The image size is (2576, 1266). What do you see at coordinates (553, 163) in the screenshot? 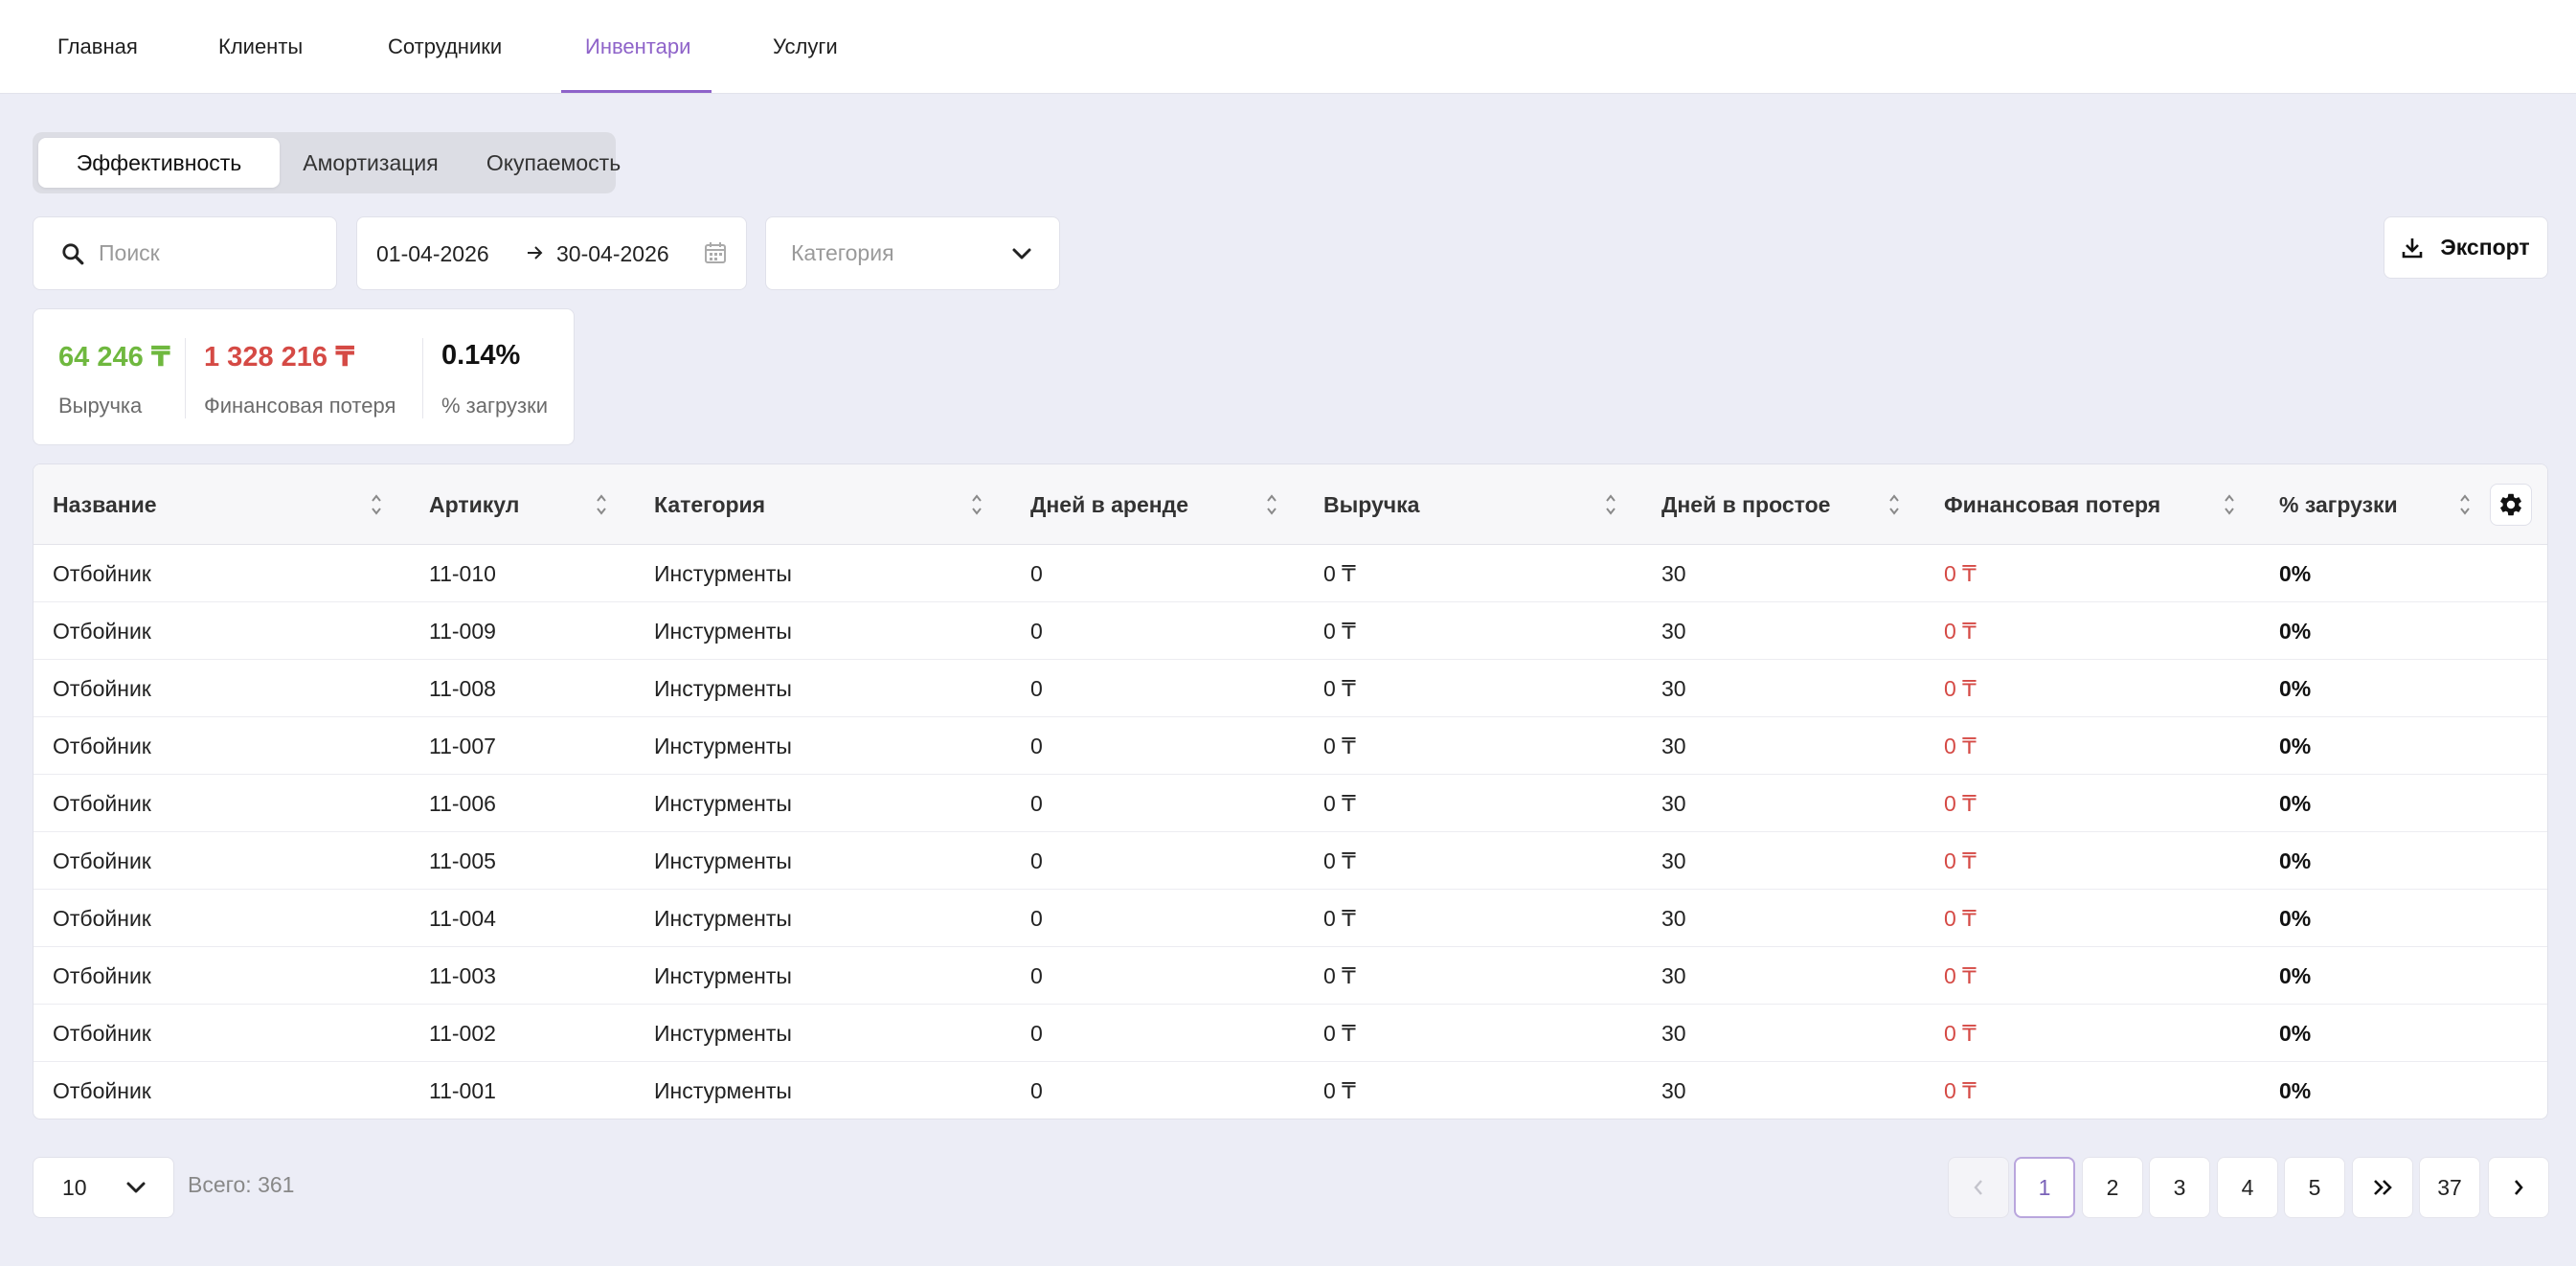
I see `tab-payback: Окупаемость` at bounding box center [553, 163].